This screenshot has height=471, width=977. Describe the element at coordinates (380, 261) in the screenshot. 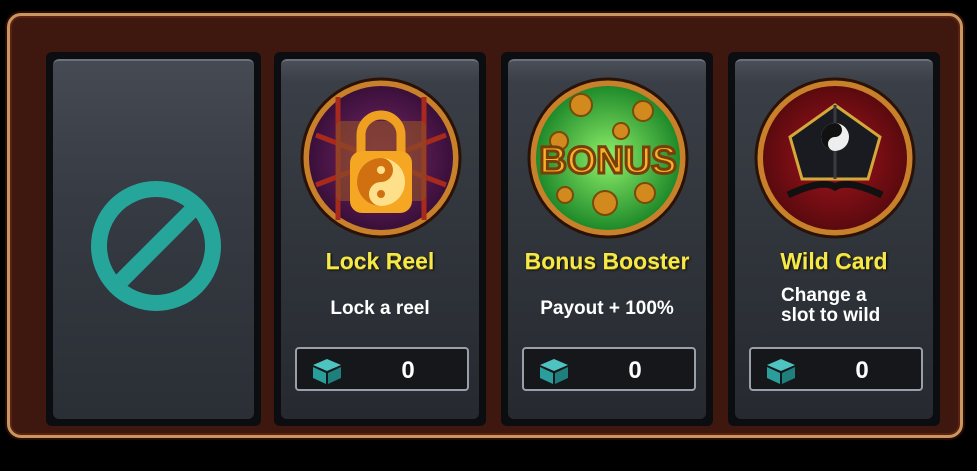

I see `item-title: Lock Reel` at that location.